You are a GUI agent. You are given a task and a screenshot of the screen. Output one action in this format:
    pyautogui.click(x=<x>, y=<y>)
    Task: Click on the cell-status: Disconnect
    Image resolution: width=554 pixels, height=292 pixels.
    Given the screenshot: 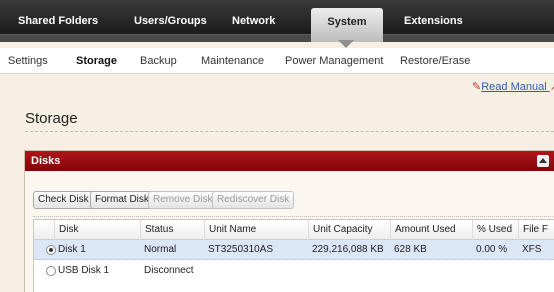 What is the action you would take?
    pyautogui.click(x=169, y=270)
    